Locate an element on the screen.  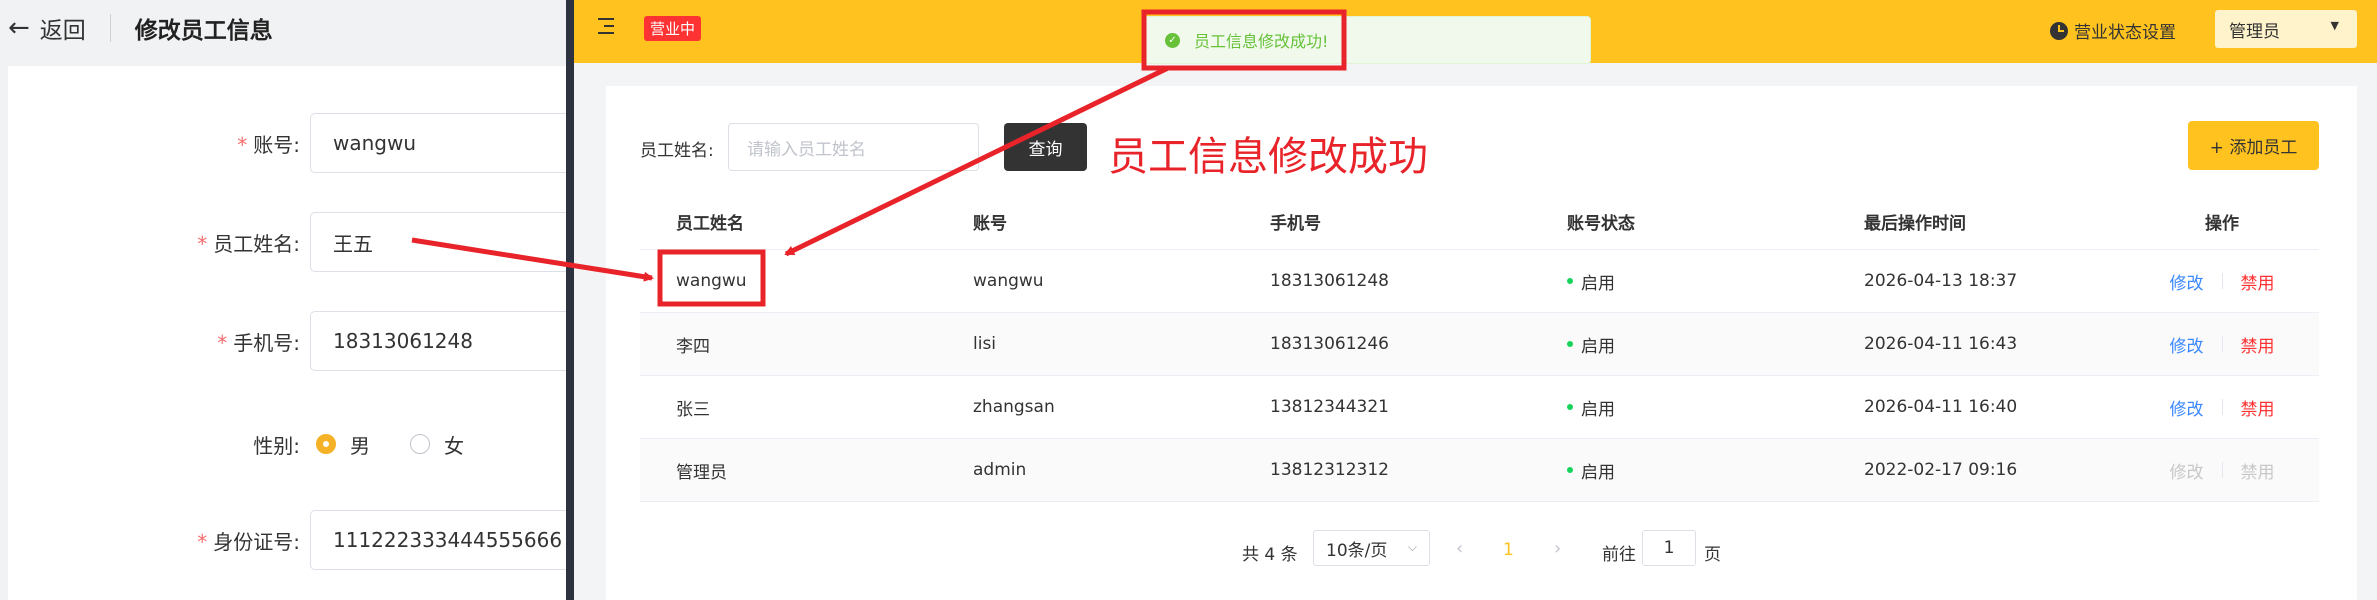
clock-icon is located at coordinates (2059, 30).